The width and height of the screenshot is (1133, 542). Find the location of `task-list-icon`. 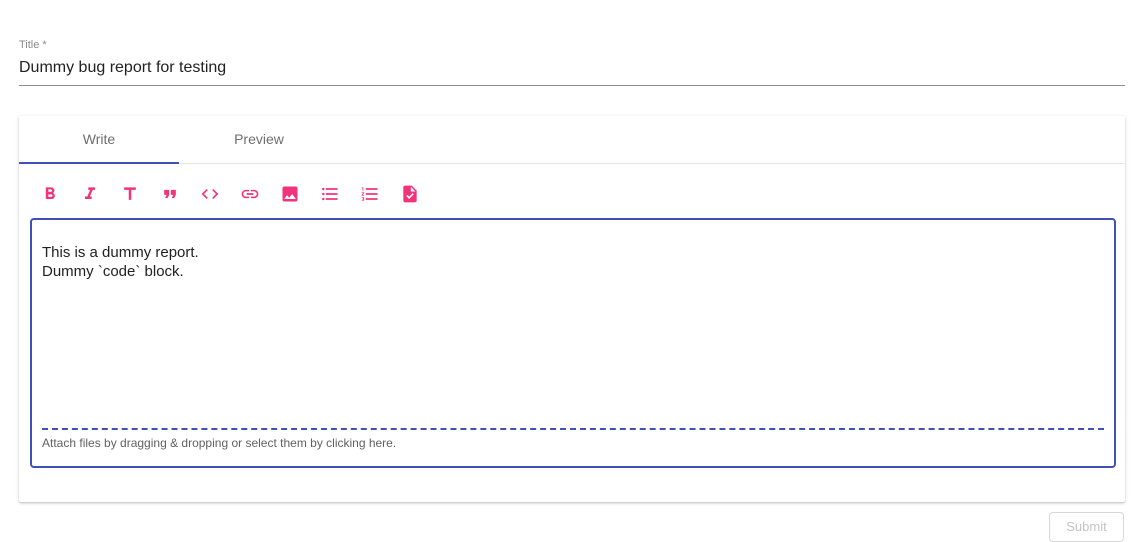

task-list-icon is located at coordinates (410, 194).